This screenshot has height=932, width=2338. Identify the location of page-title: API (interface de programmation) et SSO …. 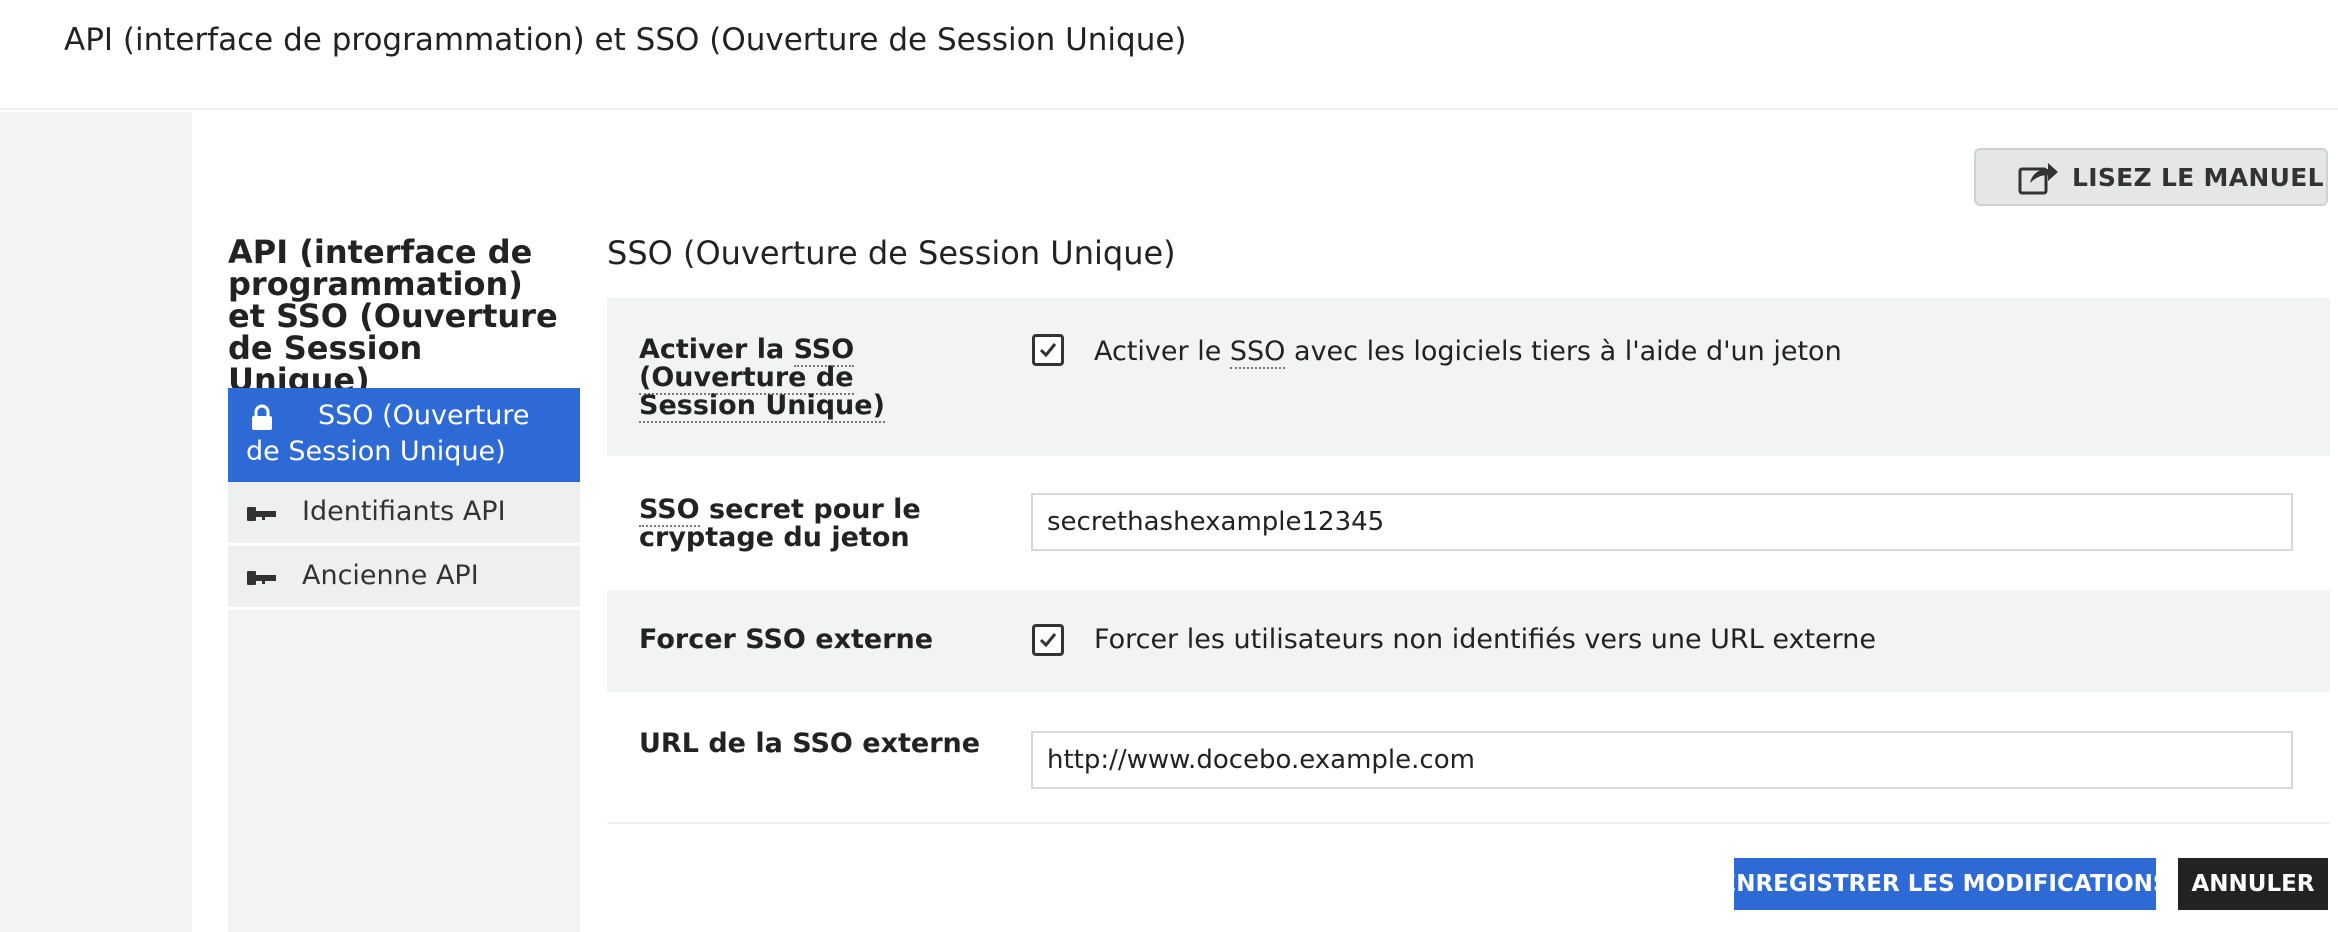
(625, 40).